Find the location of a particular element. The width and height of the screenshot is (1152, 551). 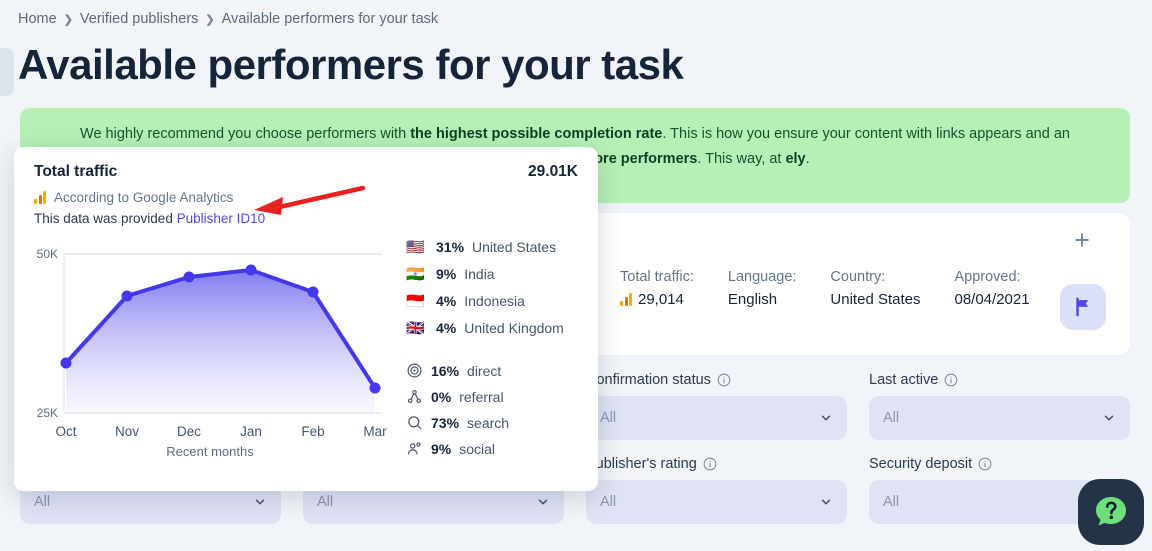

filter-cell-confirmation-status: Confirmation status All is located at coordinates (716, 406).